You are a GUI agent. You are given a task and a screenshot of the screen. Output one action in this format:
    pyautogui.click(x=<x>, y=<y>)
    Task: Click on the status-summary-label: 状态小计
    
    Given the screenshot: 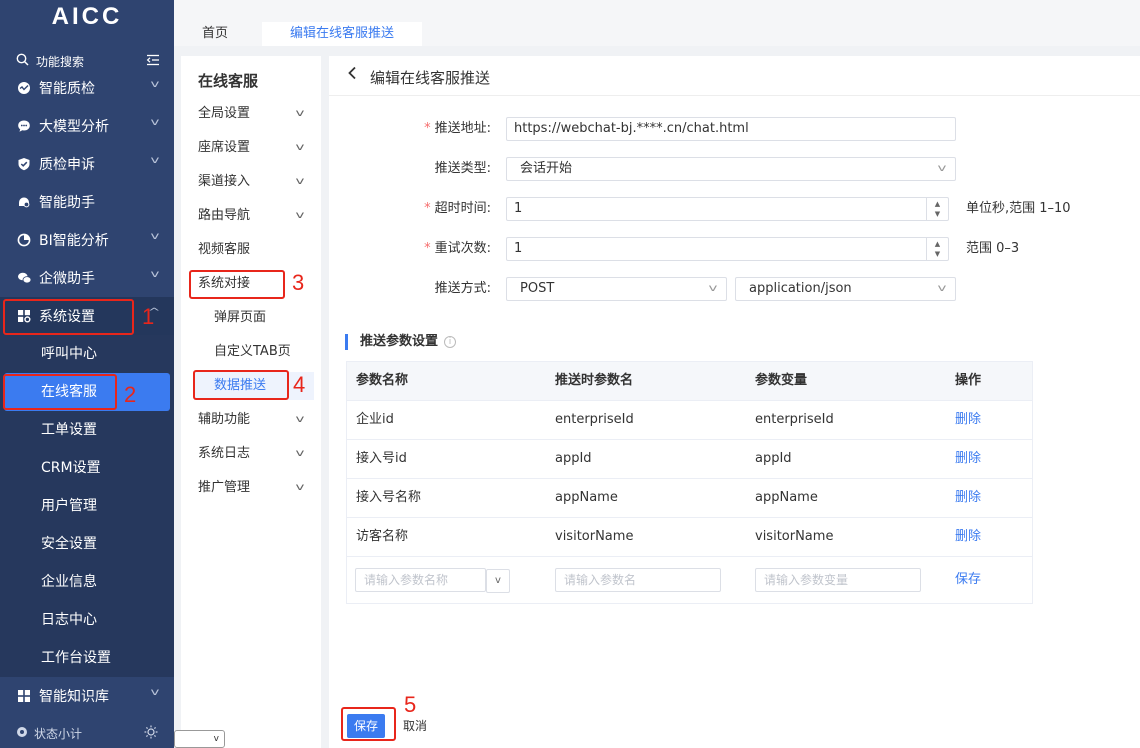 What is the action you would take?
    pyautogui.click(x=89, y=733)
    